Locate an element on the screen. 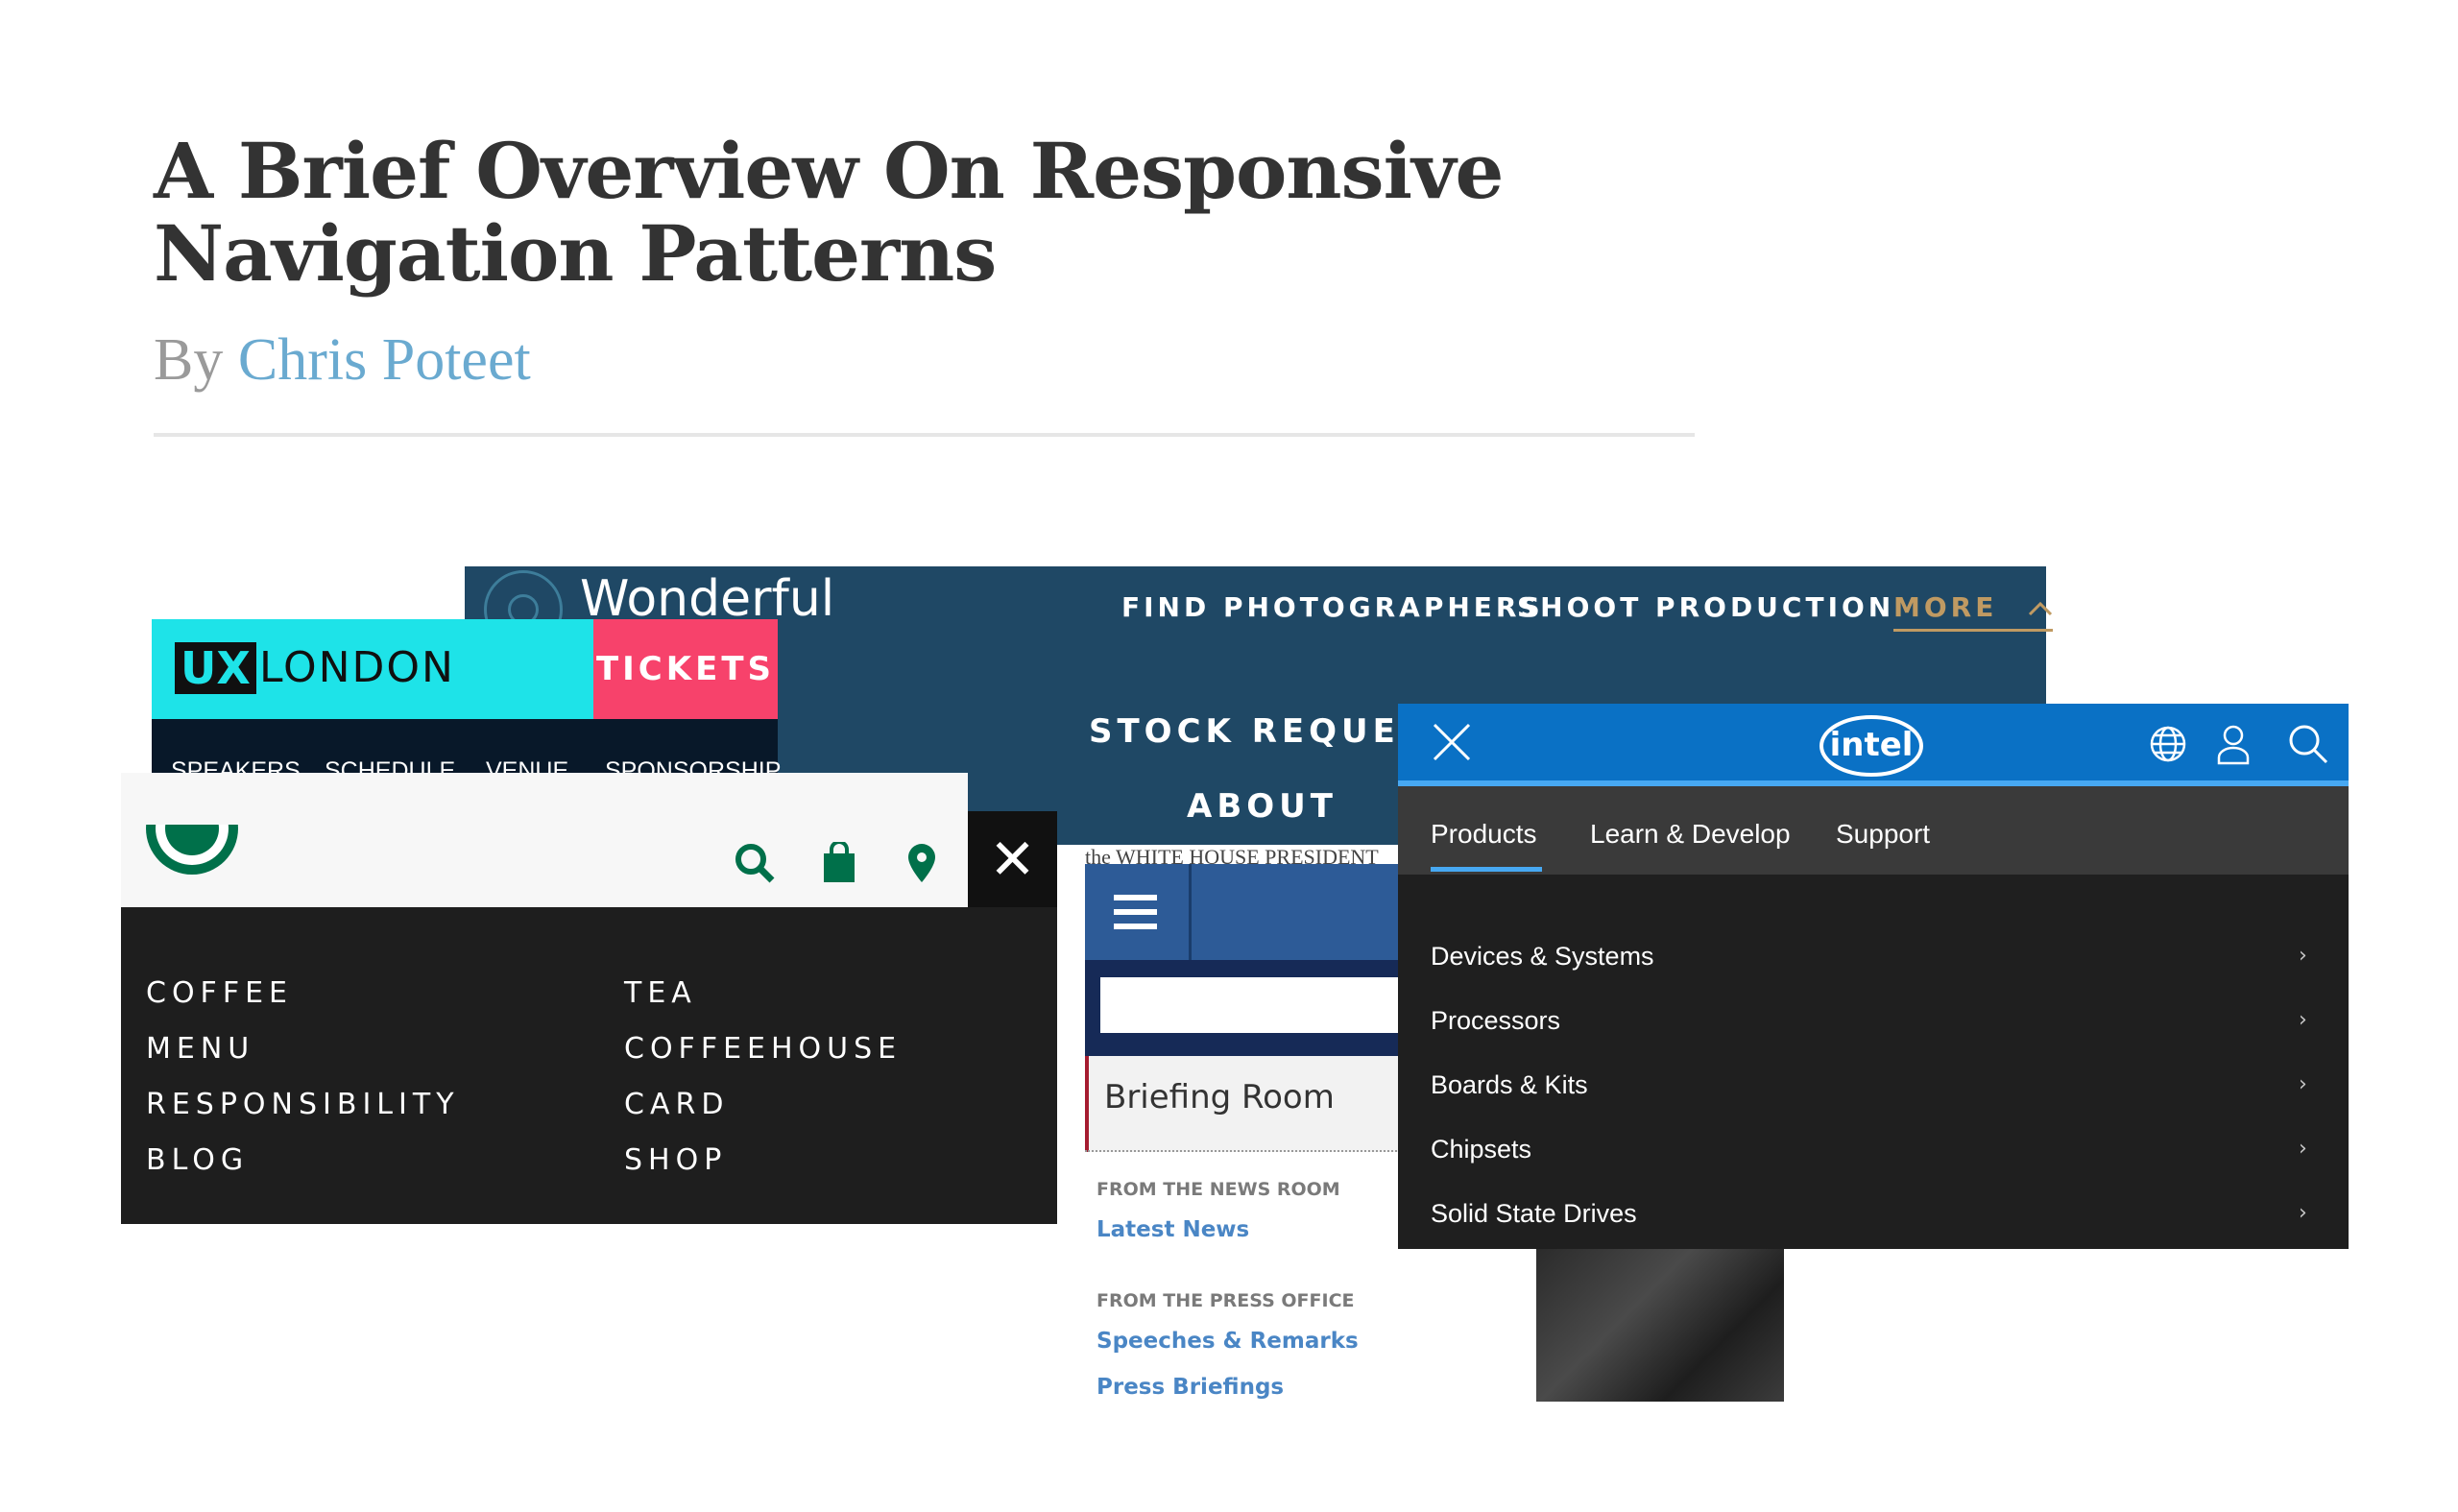  list-item-solid-state-drives: Solid State Drives is located at coordinates (1534, 1214).